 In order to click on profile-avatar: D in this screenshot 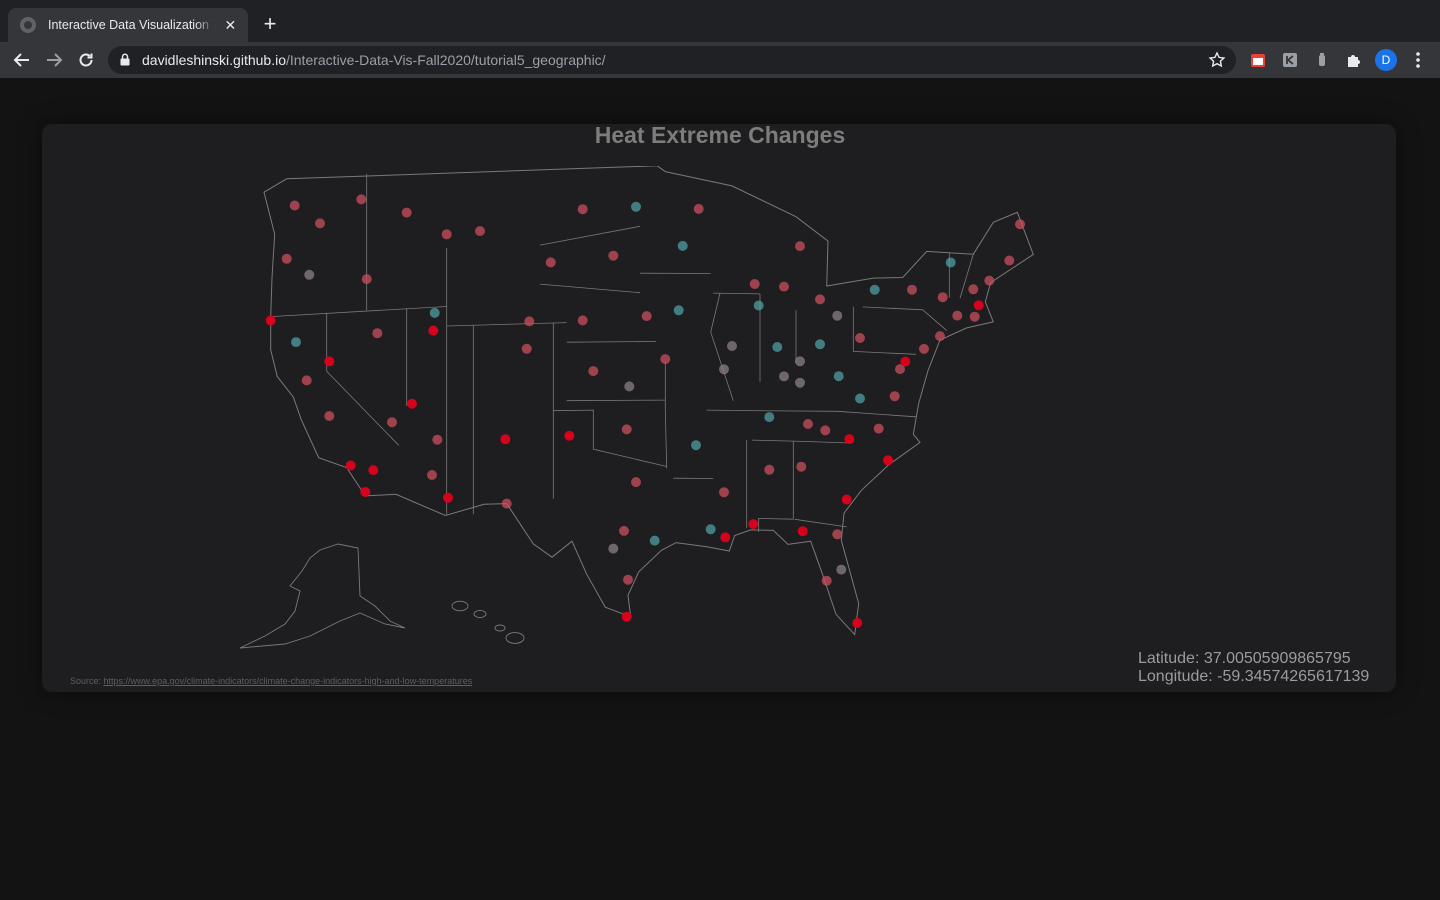, I will do `click(1386, 60)`.